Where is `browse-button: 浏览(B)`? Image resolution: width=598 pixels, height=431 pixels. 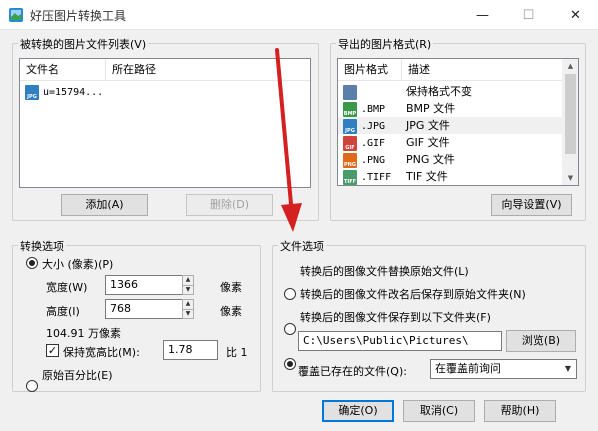
browse-button: 浏览(B) is located at coordinates (541, 341).